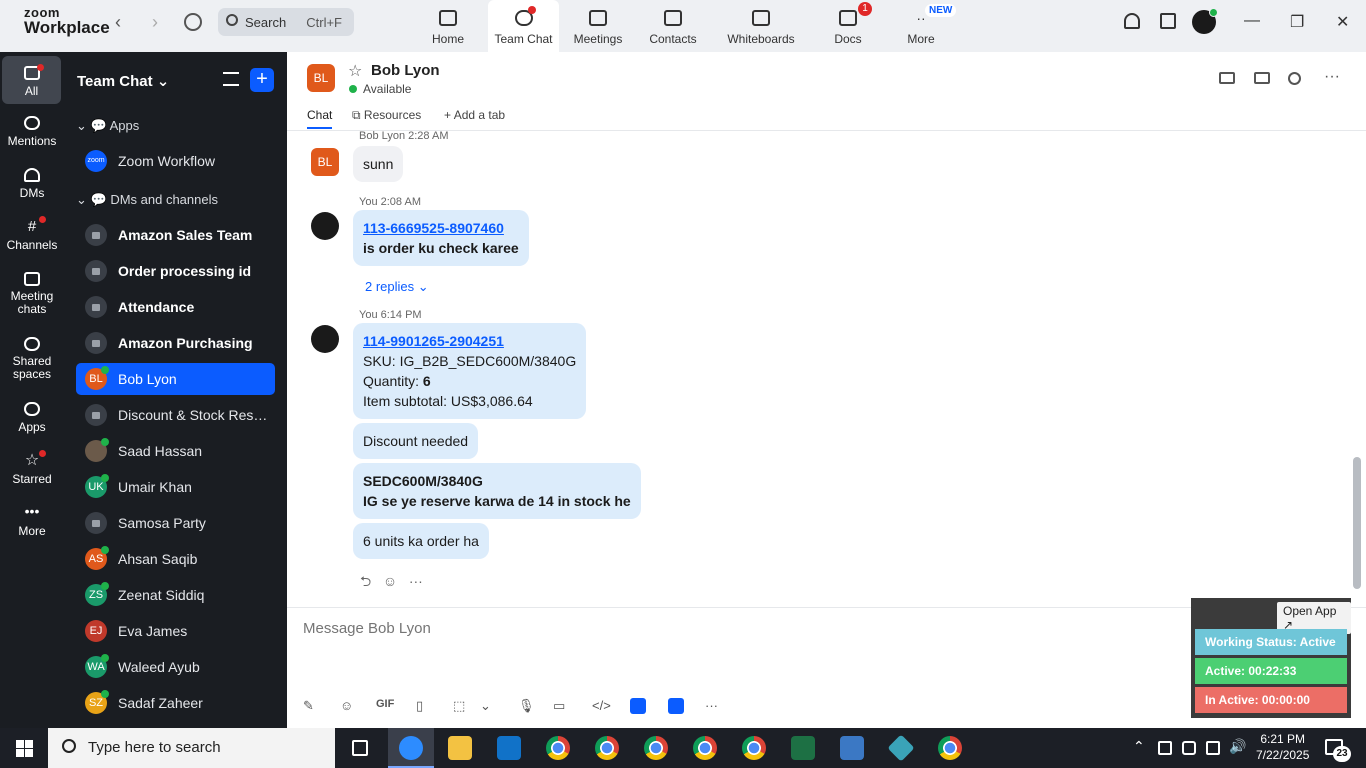 This screenshot has width=1366, height=768. I want to click on chat-header-name: Bob Lyon, so click(405, 70).